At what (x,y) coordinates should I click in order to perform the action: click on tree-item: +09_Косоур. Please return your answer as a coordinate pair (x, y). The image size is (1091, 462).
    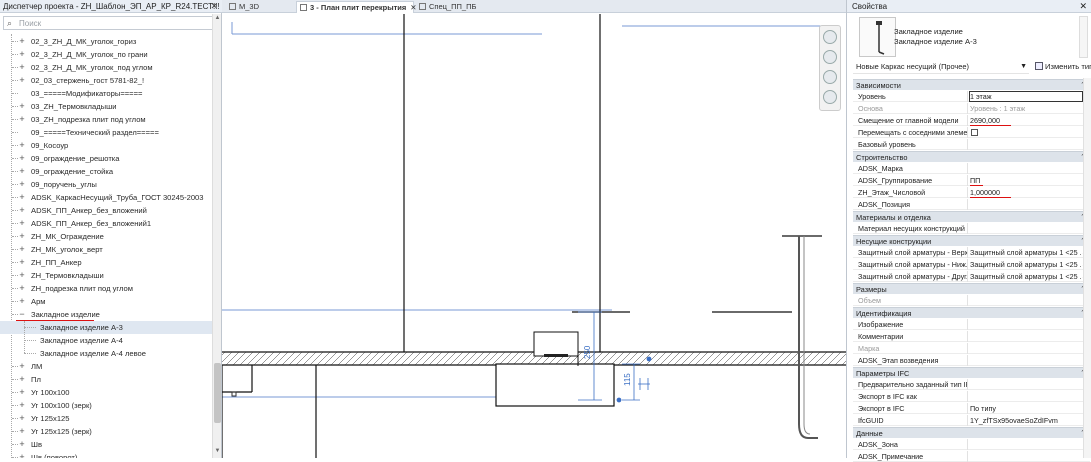
    Looking at the image, I should click on (106, 145).